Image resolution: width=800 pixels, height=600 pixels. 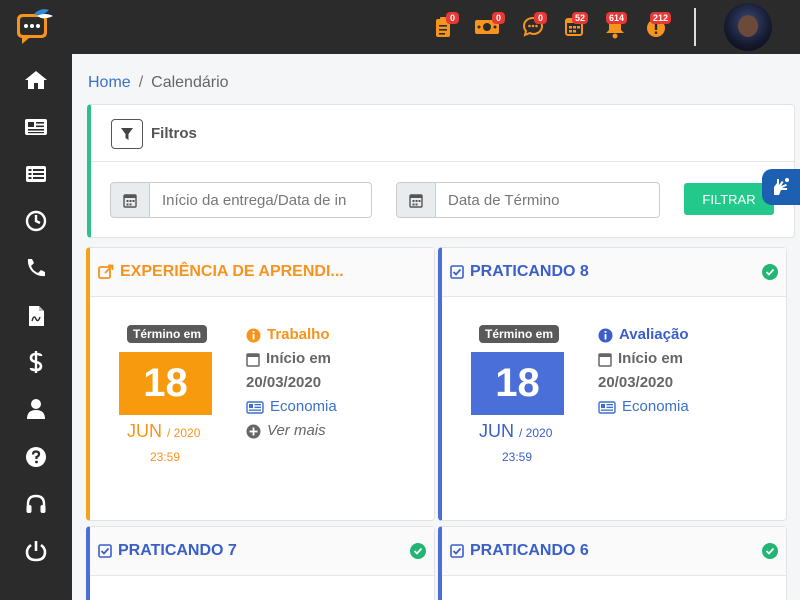 I want to click on assignment-card: PRATICANDO 7, so click(x=260, y=563).